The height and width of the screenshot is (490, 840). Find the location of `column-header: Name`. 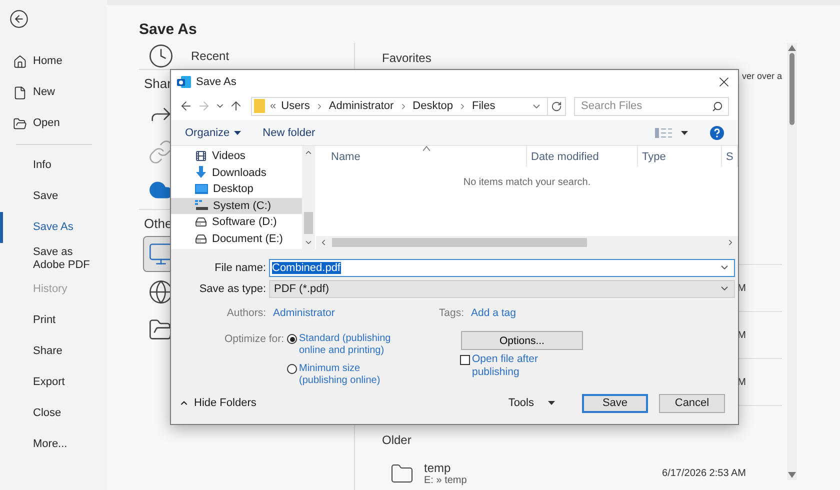

column-header: Name is located at coordinates (421, 156).